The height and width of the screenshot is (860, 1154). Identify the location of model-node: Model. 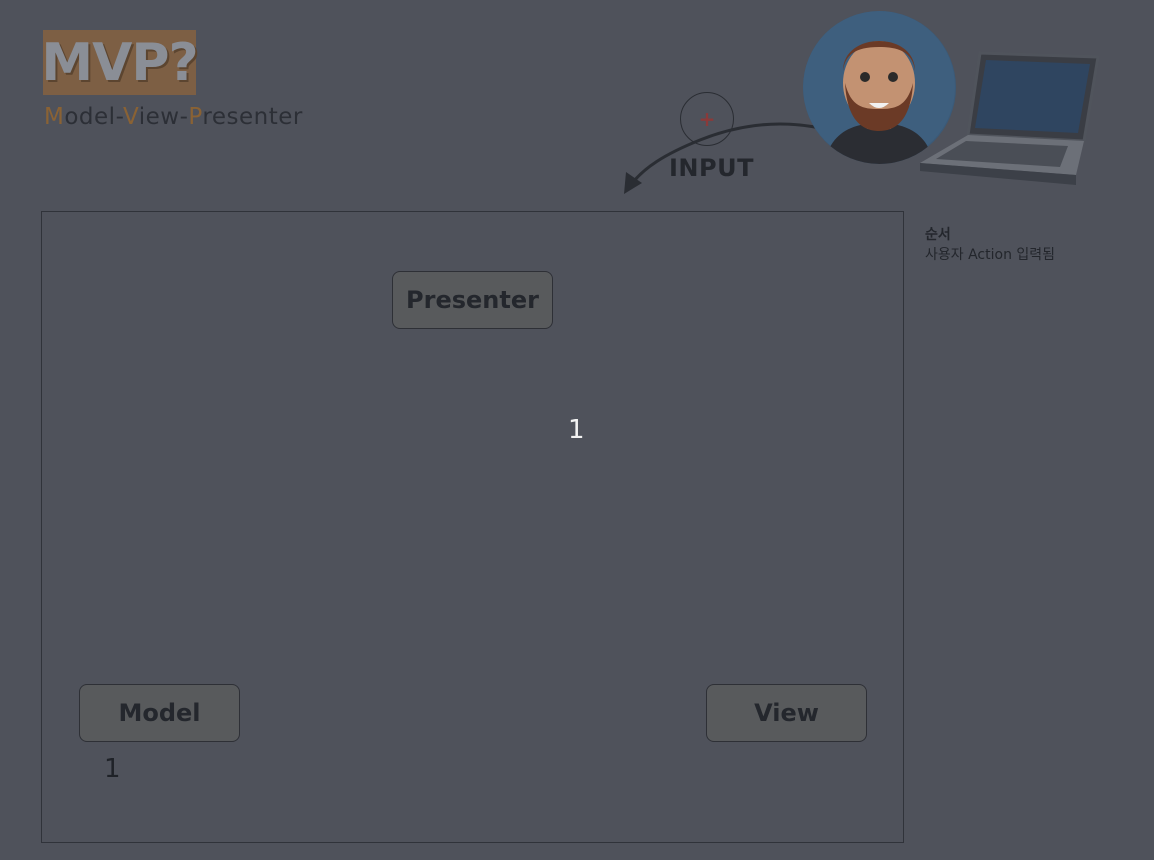
(159, 713).